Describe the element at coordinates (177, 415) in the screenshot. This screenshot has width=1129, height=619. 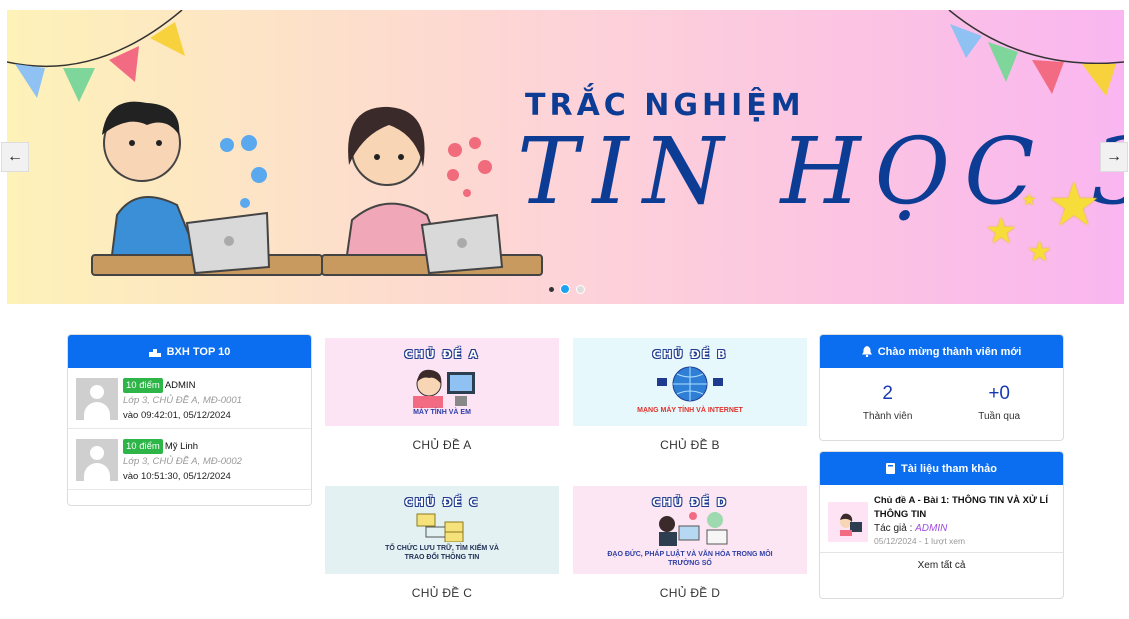
I see `attempt-time: vào 09:42:01, 05/12/2024` at that location.